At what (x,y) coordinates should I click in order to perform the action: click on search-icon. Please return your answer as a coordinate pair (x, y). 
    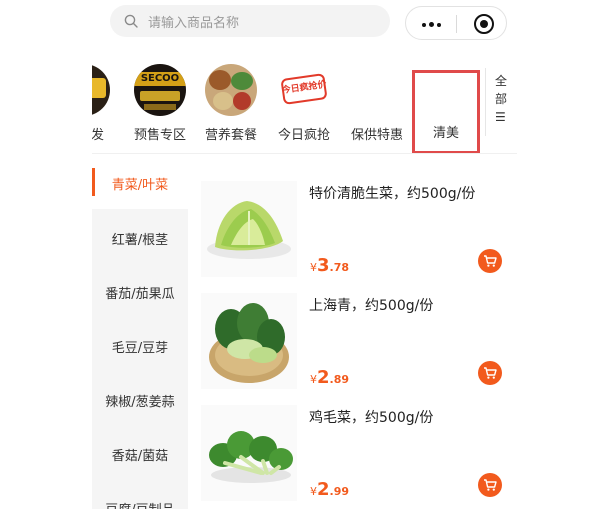
    Looking at the image, I should click on (131, 21).